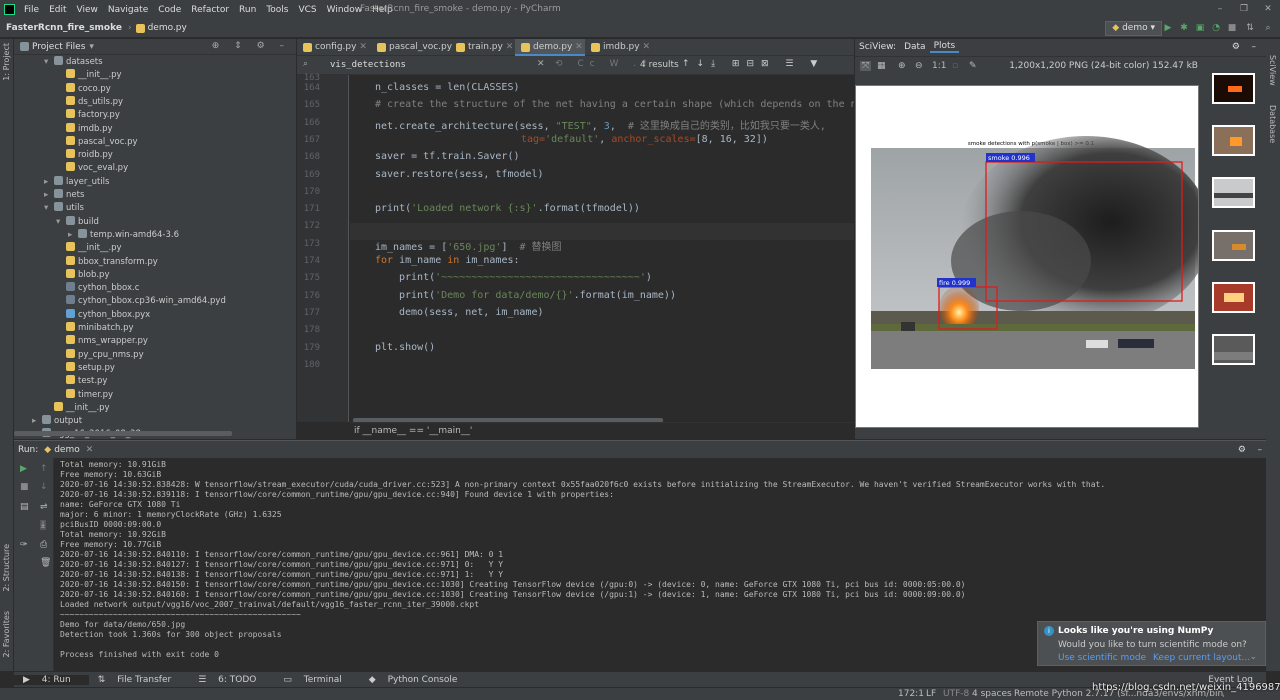 This screenshot has width=1280, height=700. I want to click on menu-code: Code, so click(169, 10).